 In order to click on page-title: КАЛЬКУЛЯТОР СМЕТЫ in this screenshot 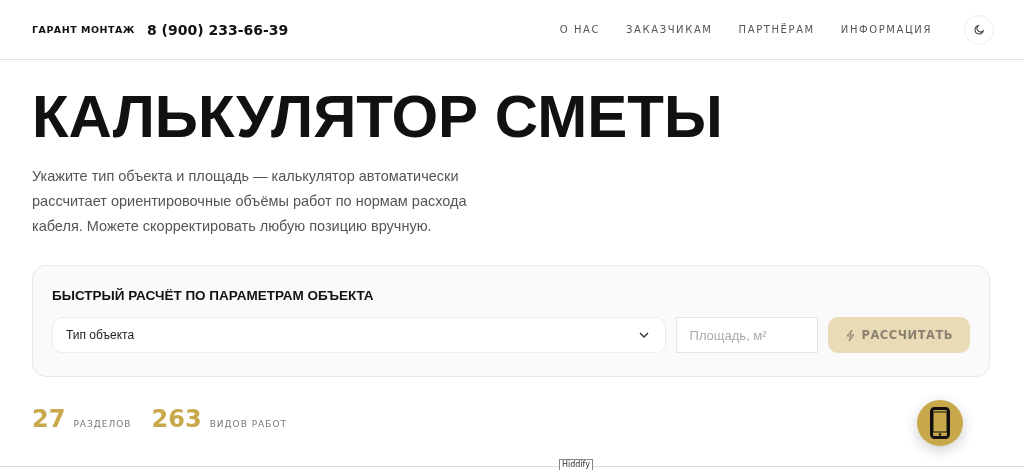, I will do `click(378, 117)`.